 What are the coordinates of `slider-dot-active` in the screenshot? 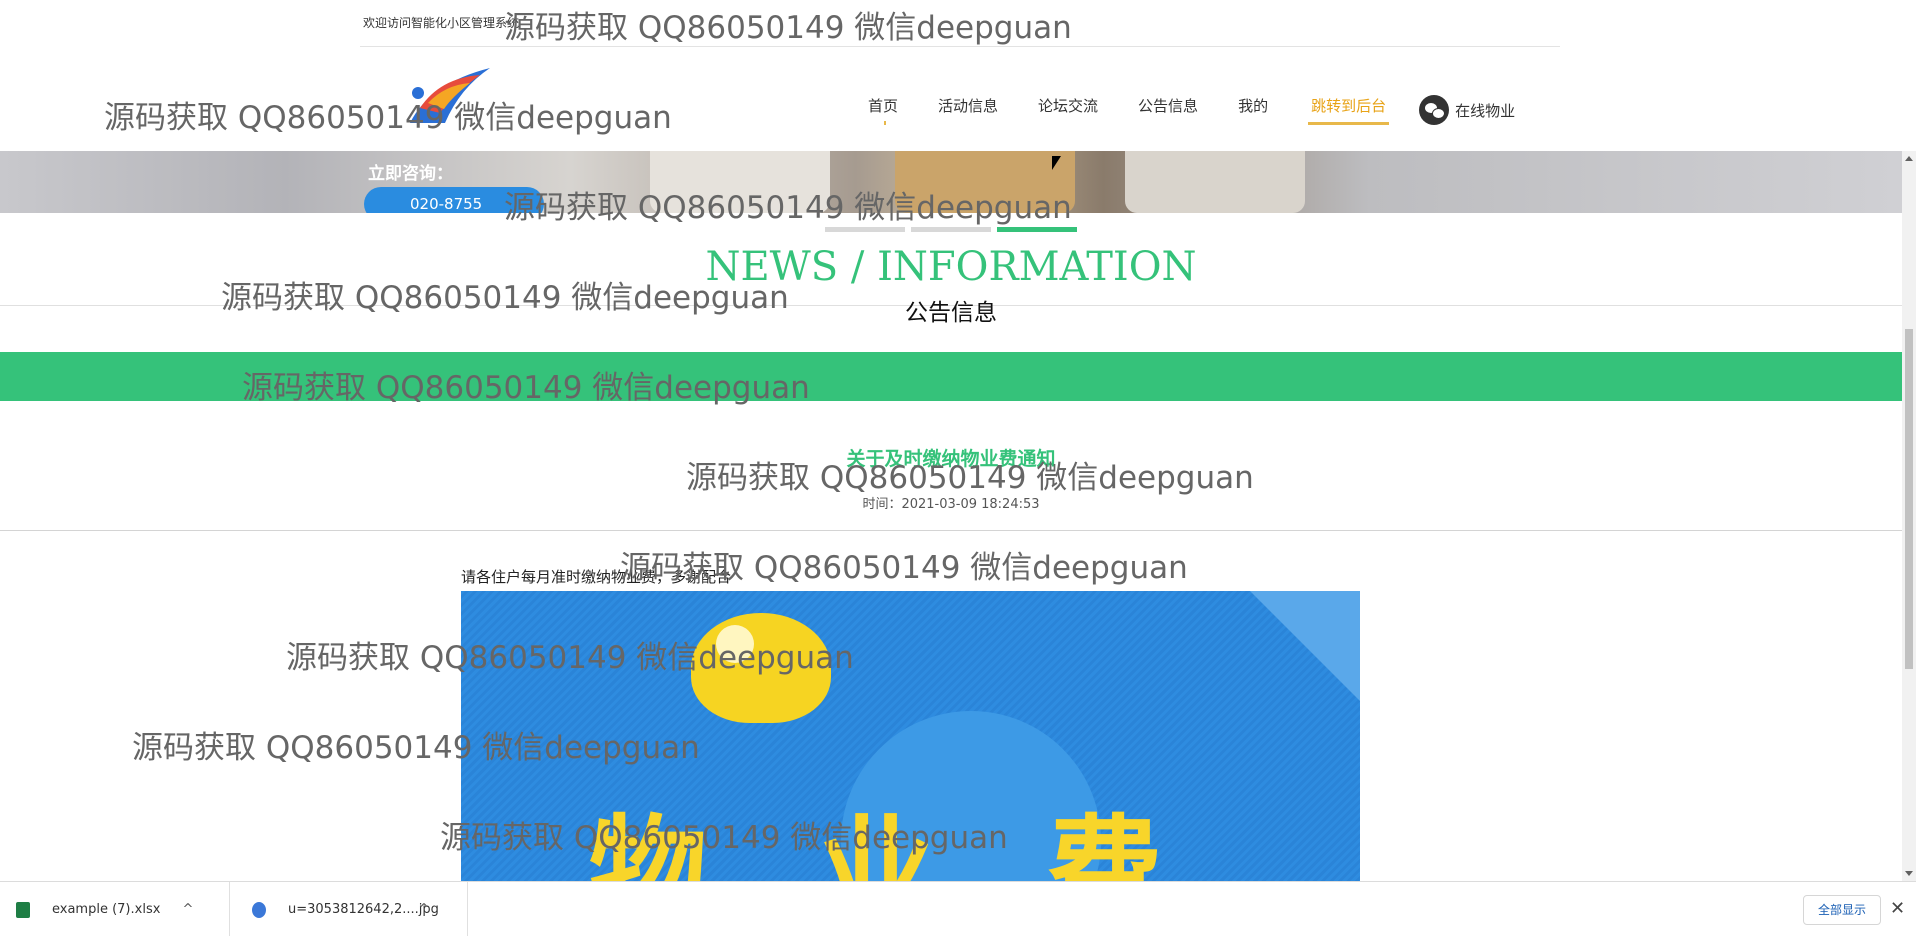 It's located at (1037, 229).